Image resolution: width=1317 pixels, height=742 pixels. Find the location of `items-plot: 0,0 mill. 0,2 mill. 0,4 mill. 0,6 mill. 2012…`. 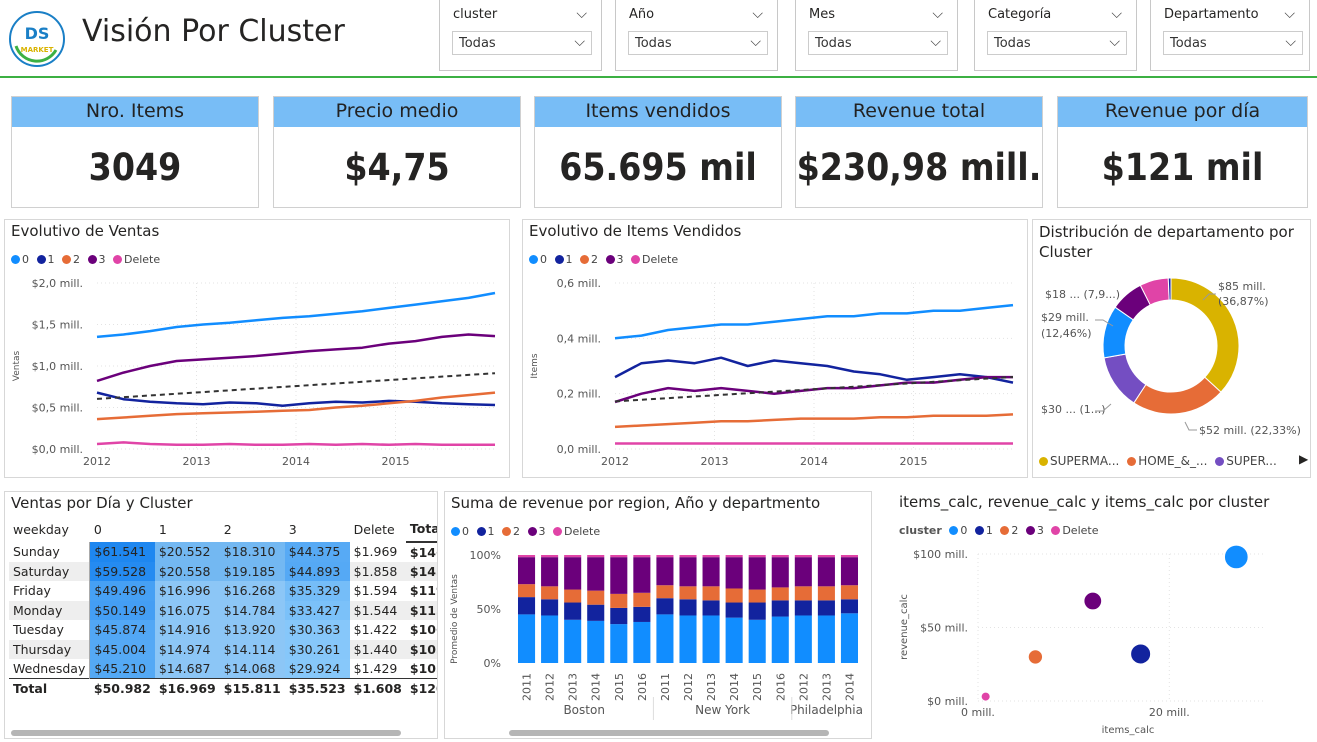

items-plot: 0,0 mill. 0,2 mill. 0,4 mill. 0,6 mill. 2012… is located at coordinates (772, 372).